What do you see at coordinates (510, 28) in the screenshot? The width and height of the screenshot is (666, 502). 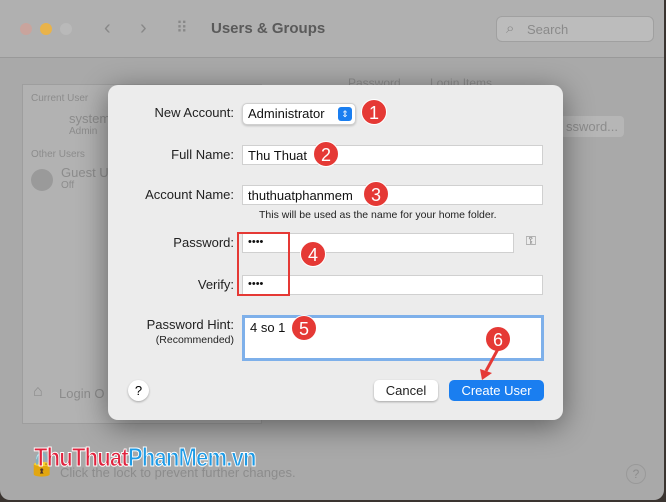 I see `search-icon: ⌕` at bounding box center [510, 28].